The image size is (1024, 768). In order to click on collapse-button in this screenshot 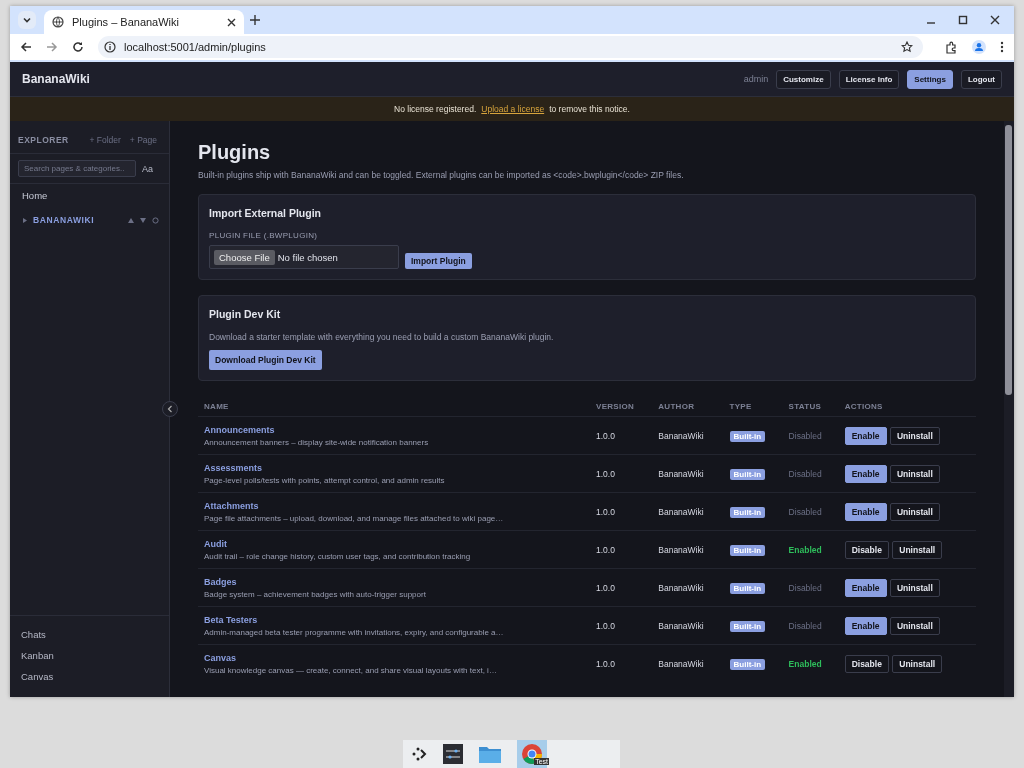, I will do `click(170, 409)`.